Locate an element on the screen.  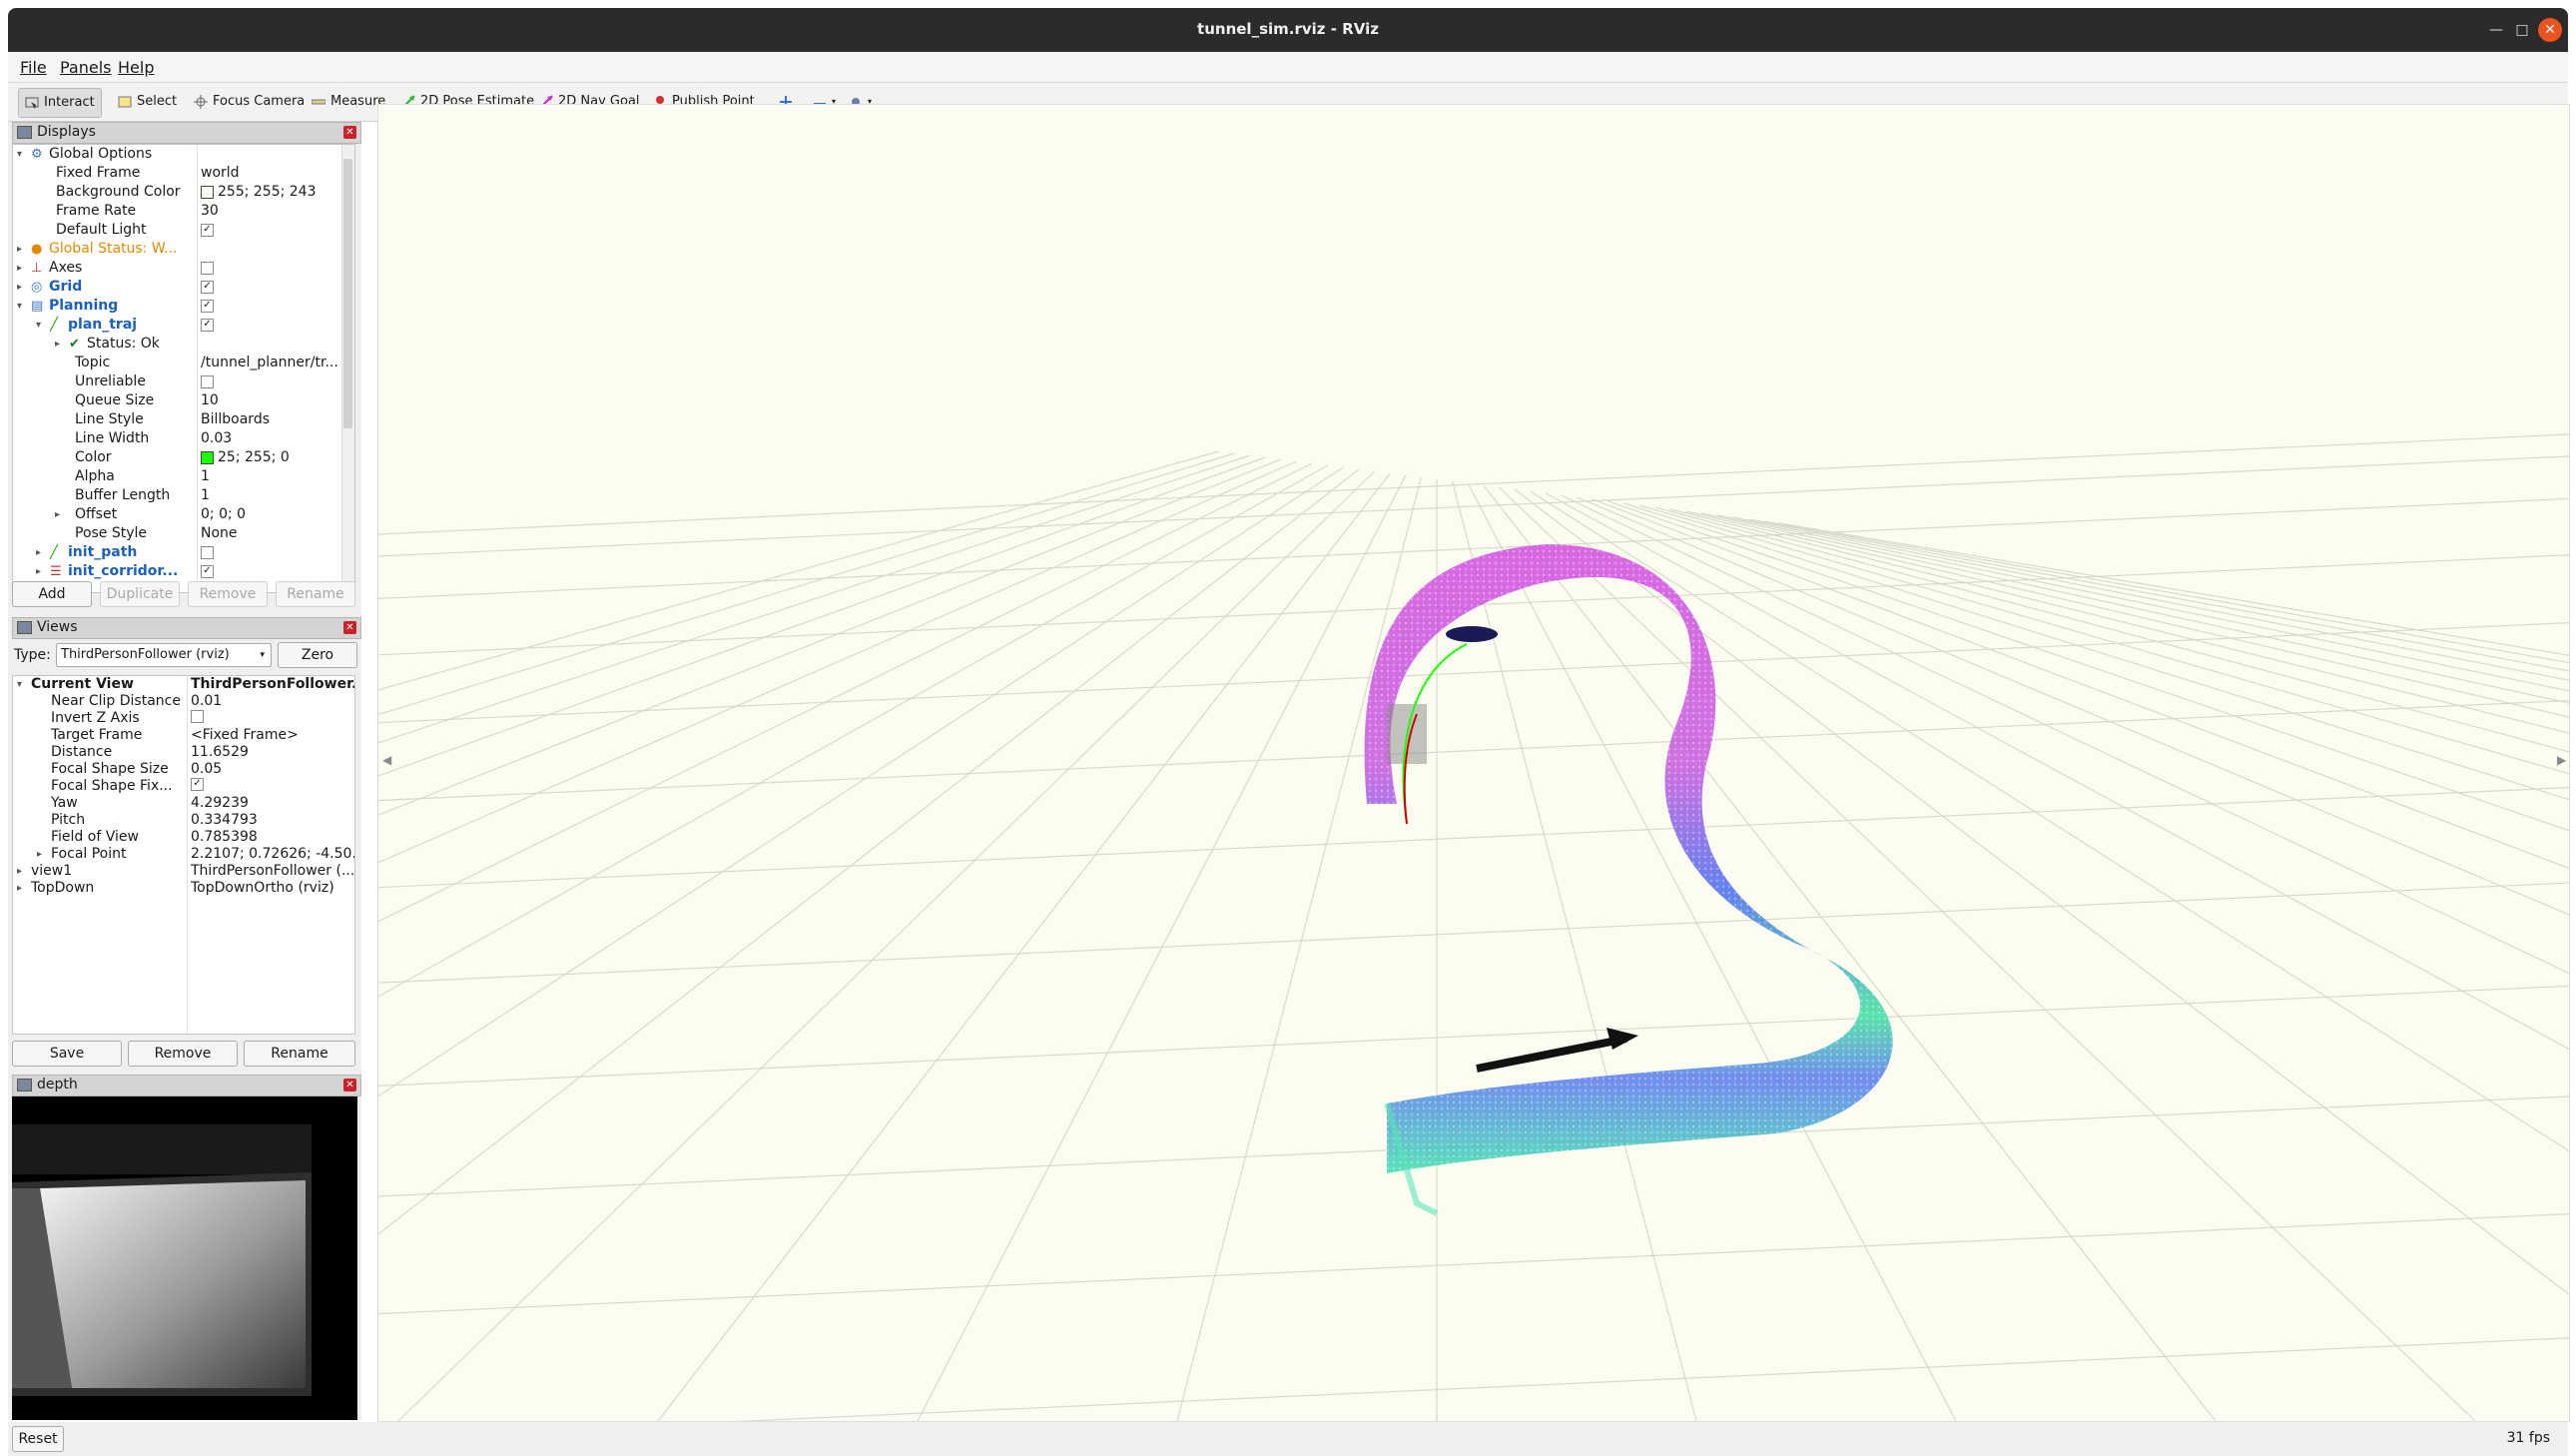
minimize-icon: — is located at coordinates (2496, 30).